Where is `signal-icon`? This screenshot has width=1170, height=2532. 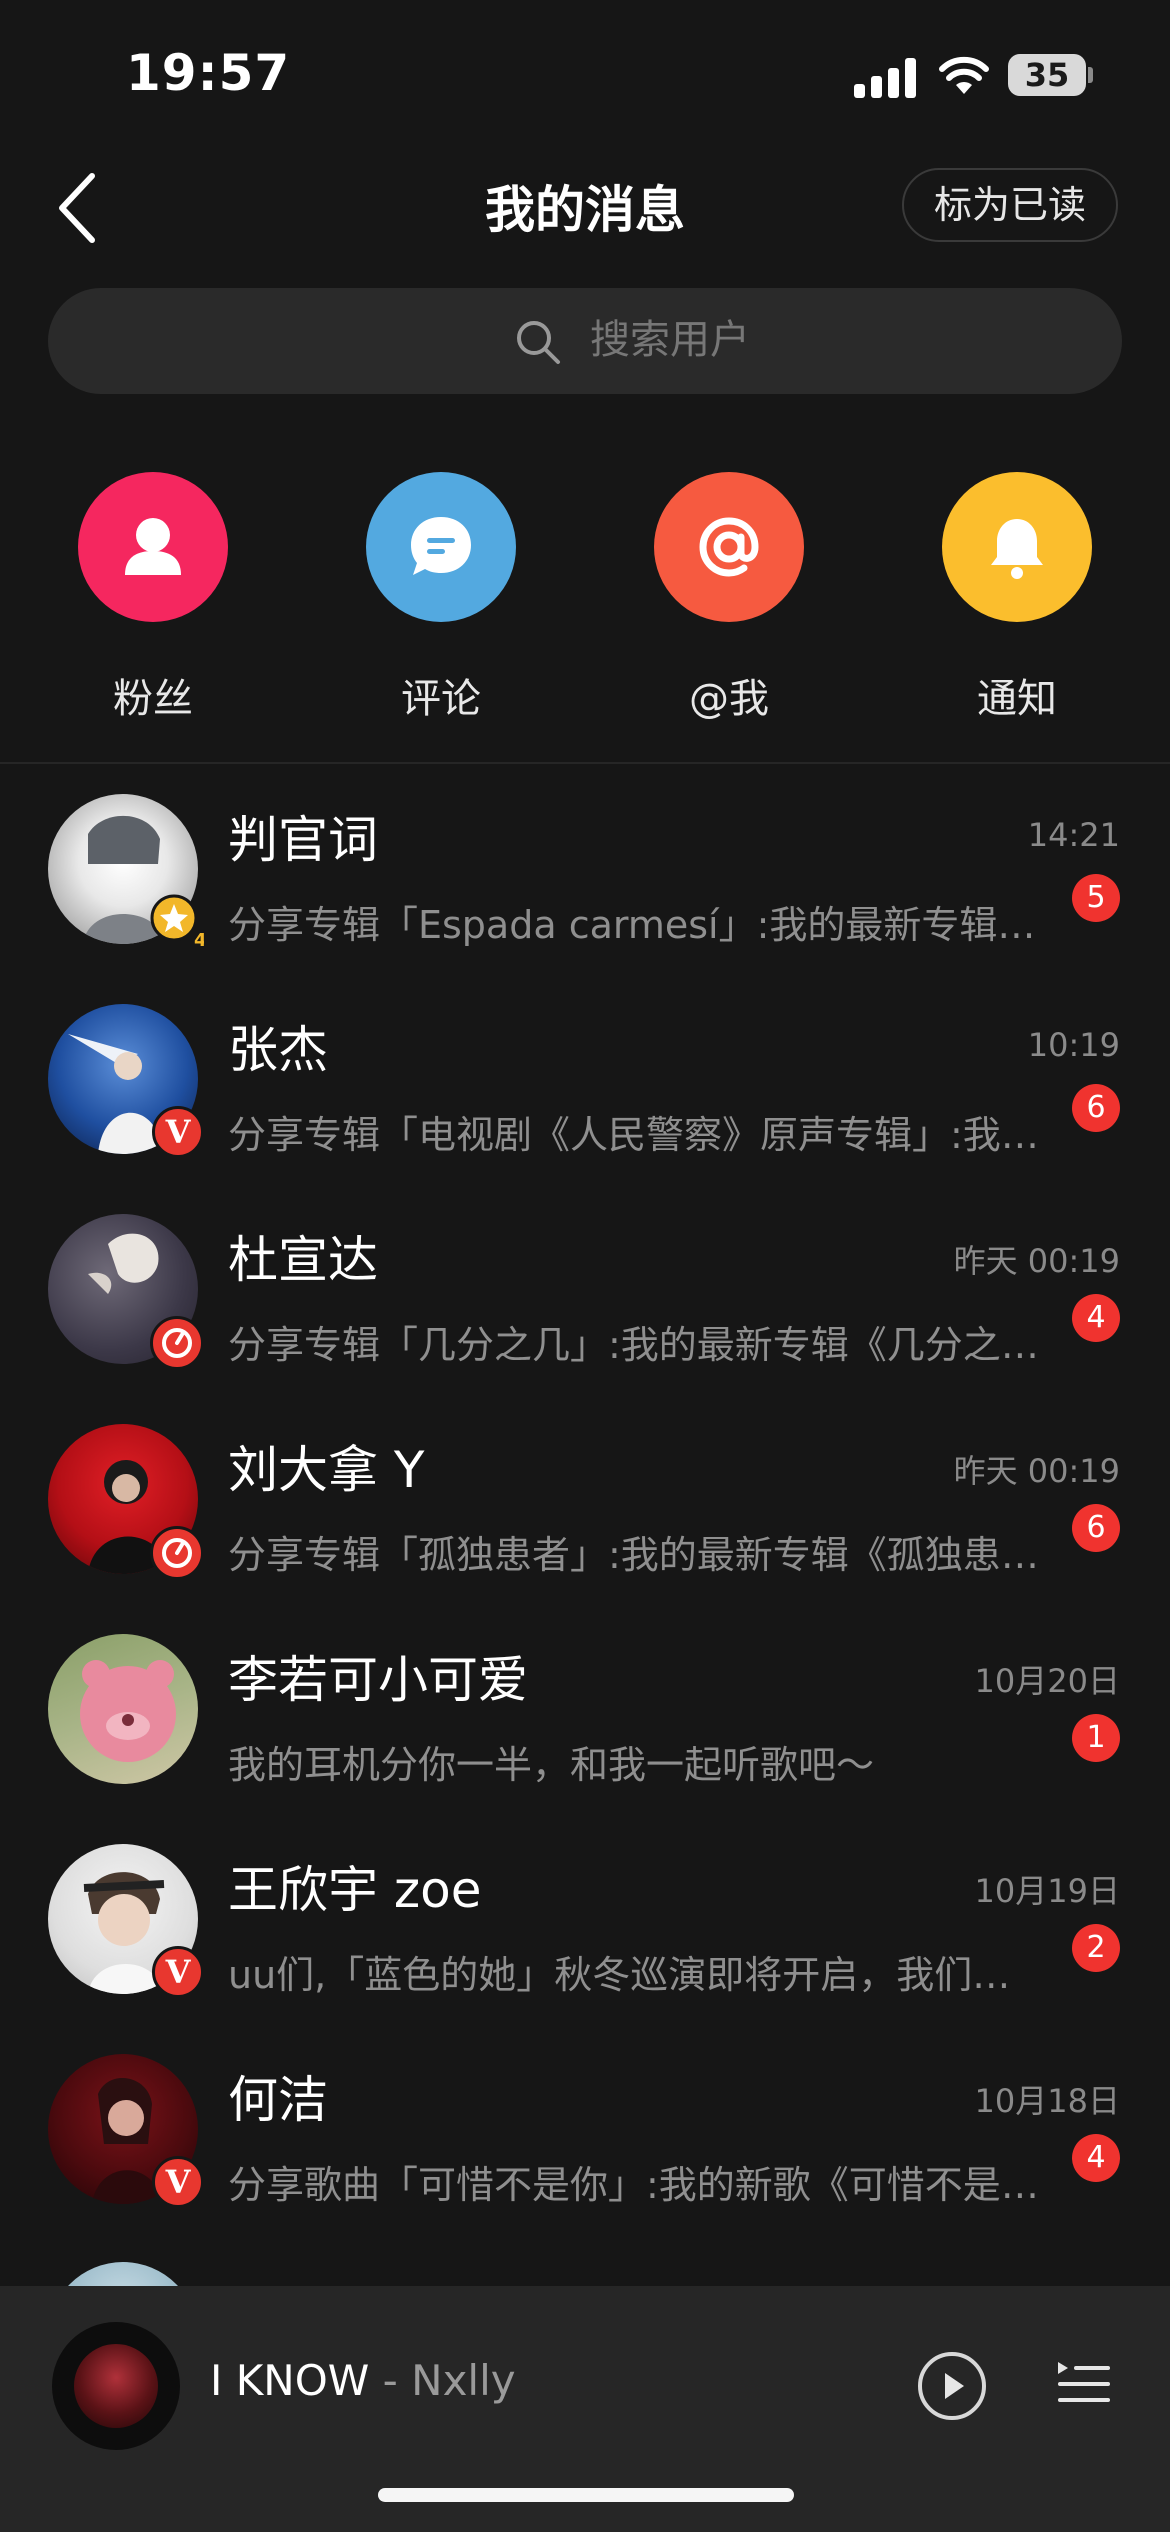 signal-icon is located at coordinates (886, 78).